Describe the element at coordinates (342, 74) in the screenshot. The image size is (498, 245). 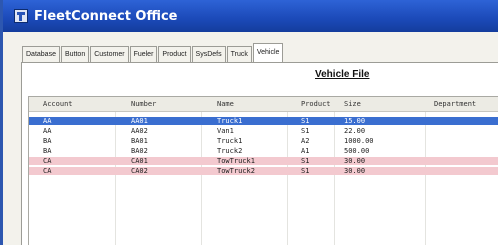
I see `page-title: Vehicle File` at that location.